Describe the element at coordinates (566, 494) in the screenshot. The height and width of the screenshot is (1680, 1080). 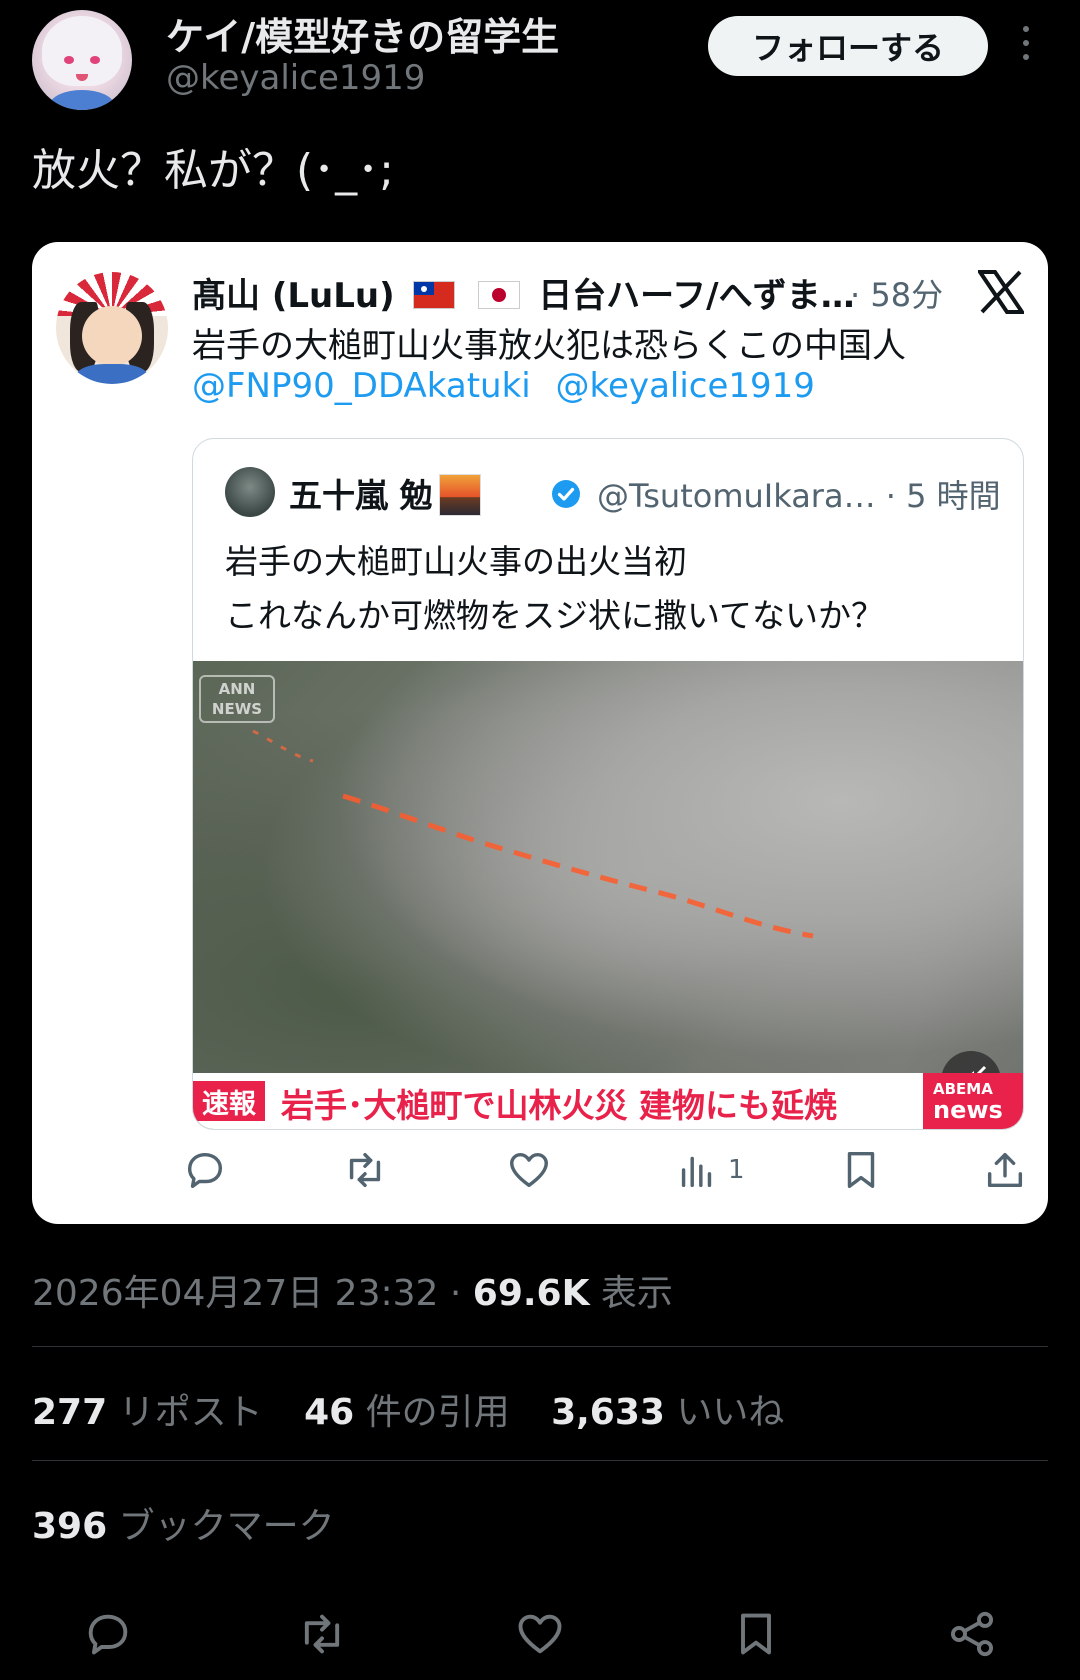
I see `verified-badge-icon` at that location.